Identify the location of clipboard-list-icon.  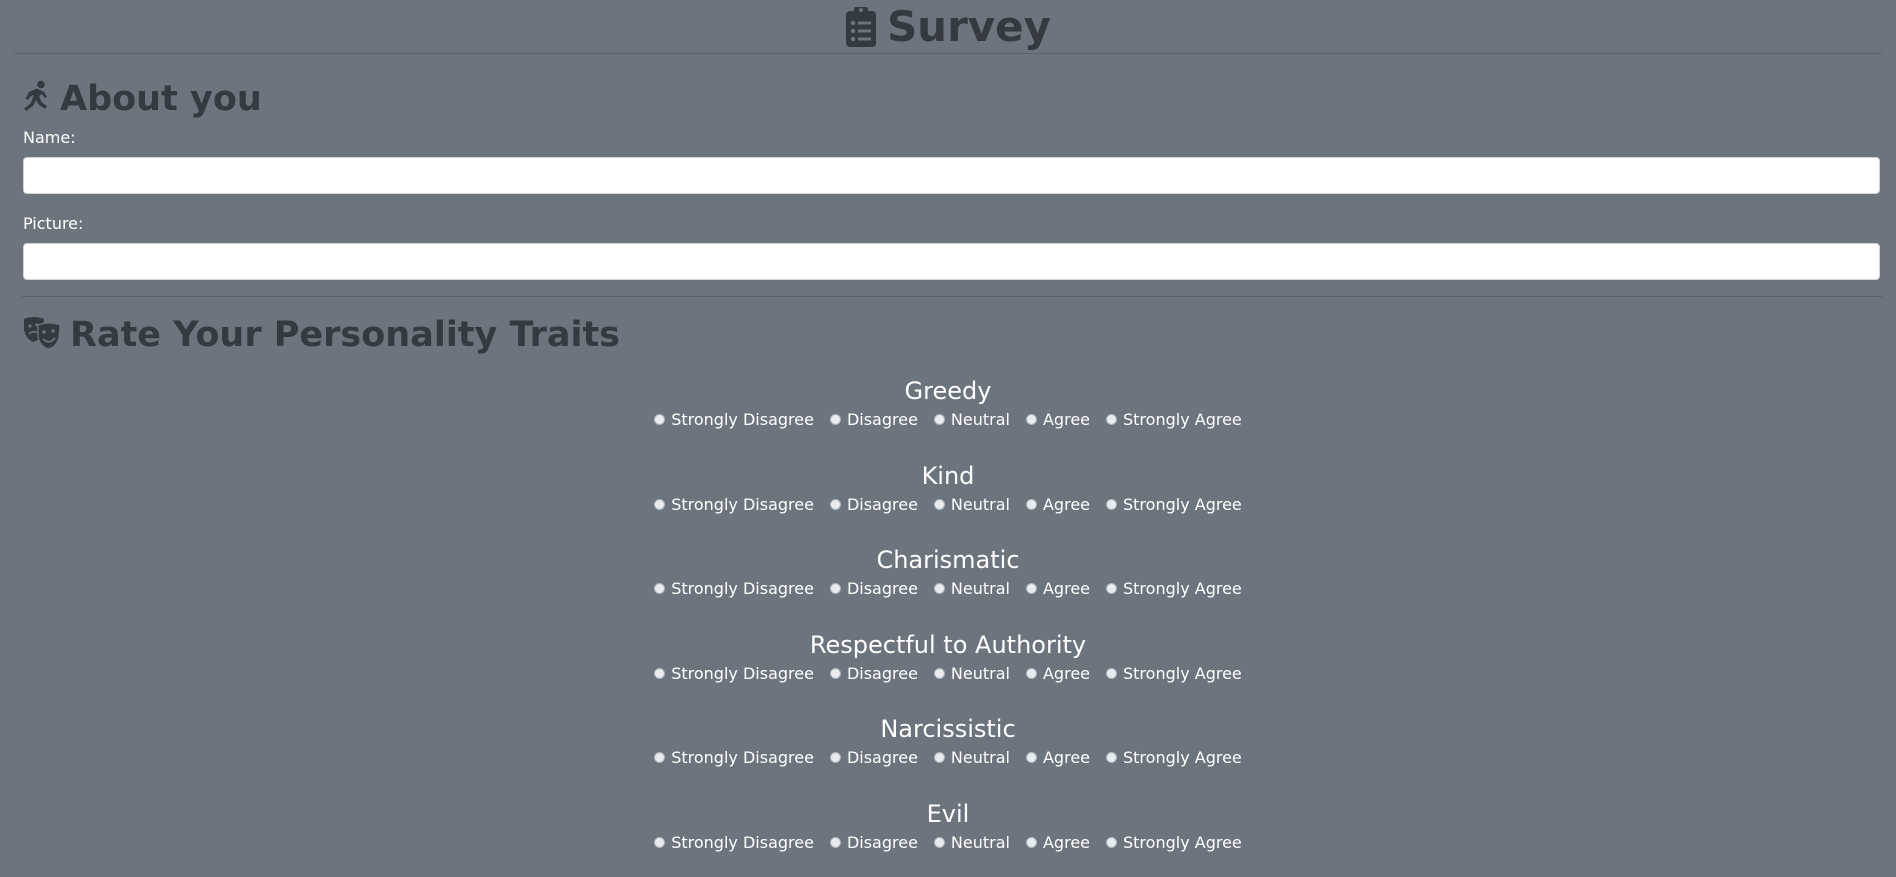
(861, 27).